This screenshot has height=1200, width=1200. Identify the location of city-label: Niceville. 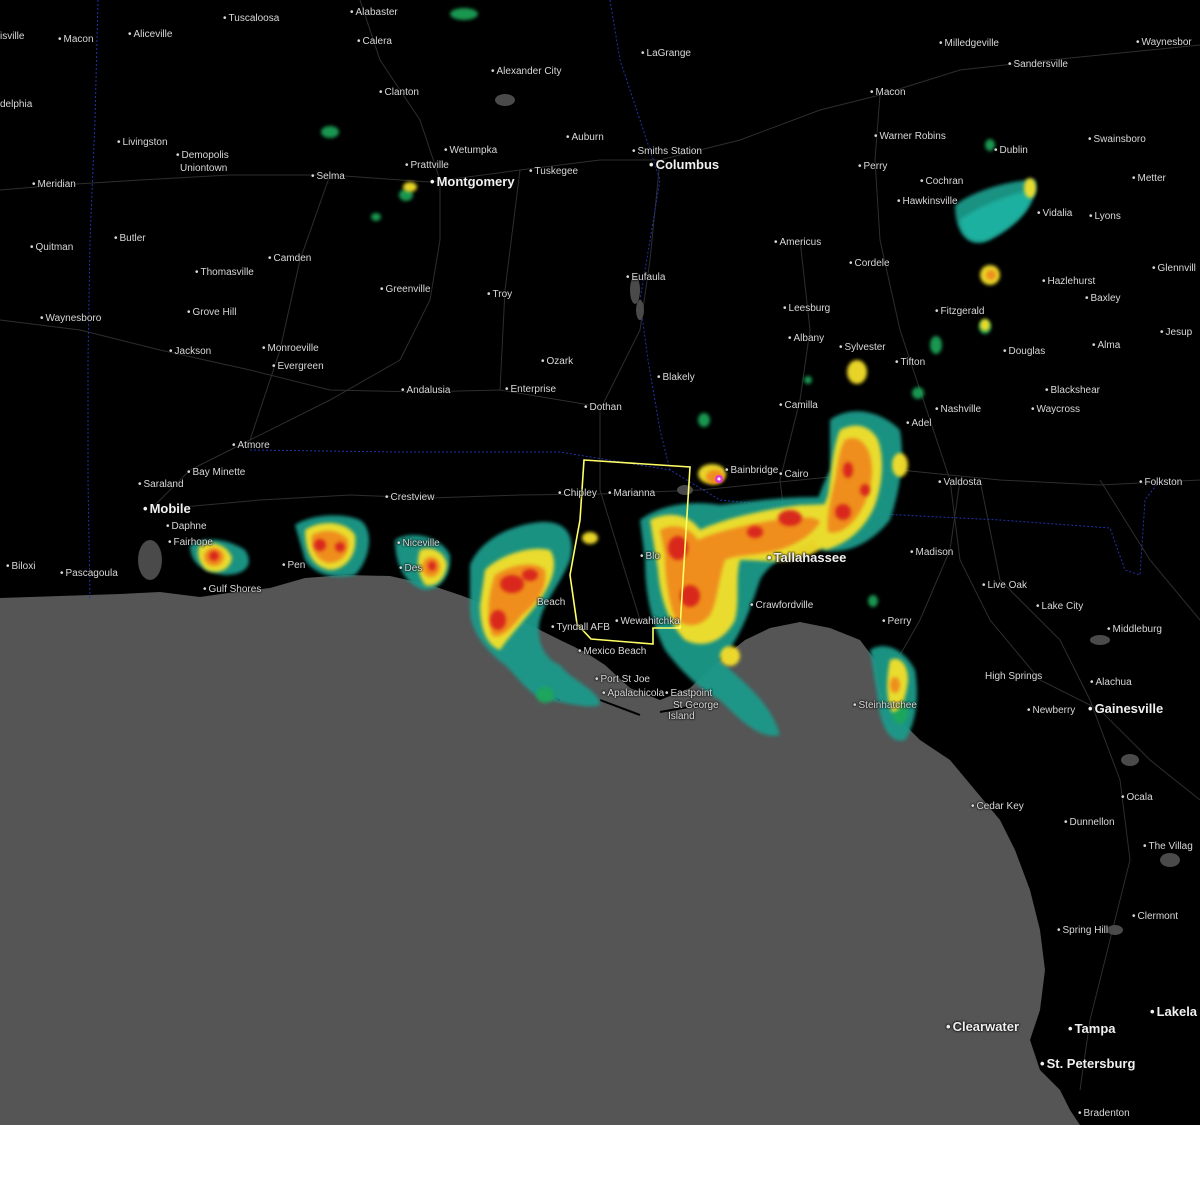
(418, 544).